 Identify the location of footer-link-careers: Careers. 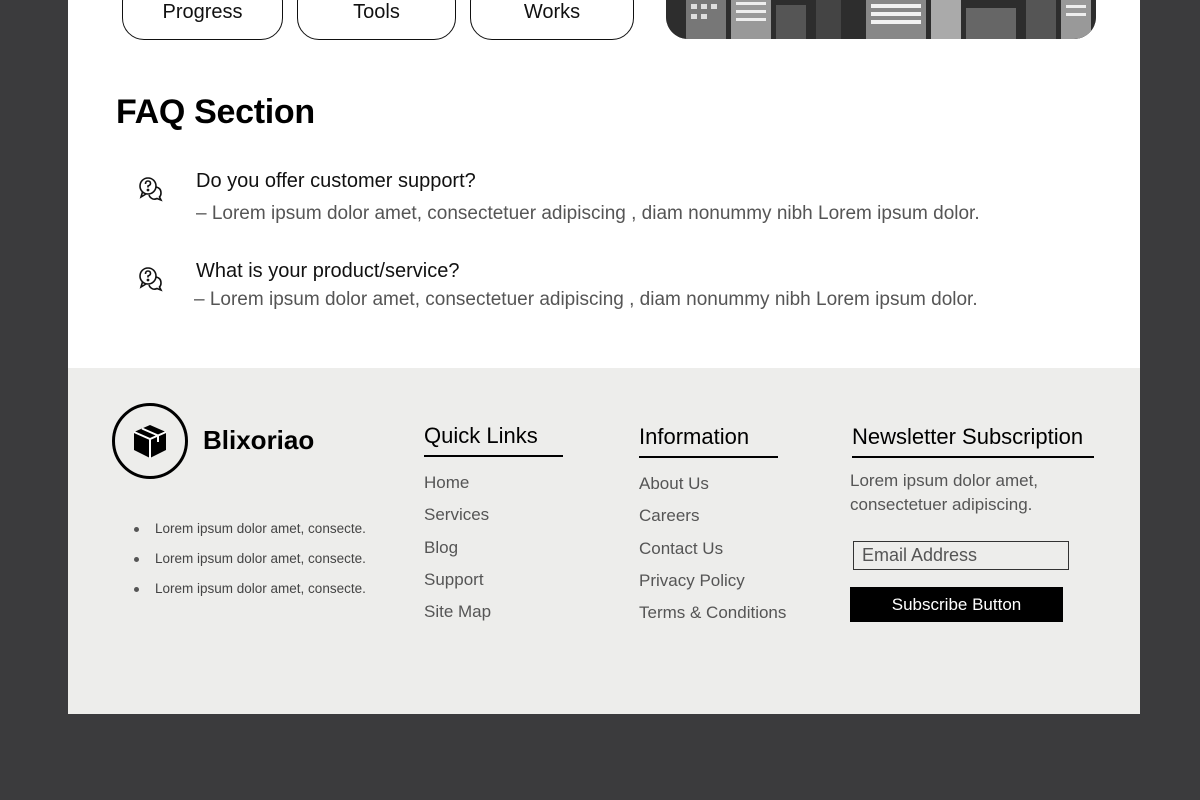
(712, 521).